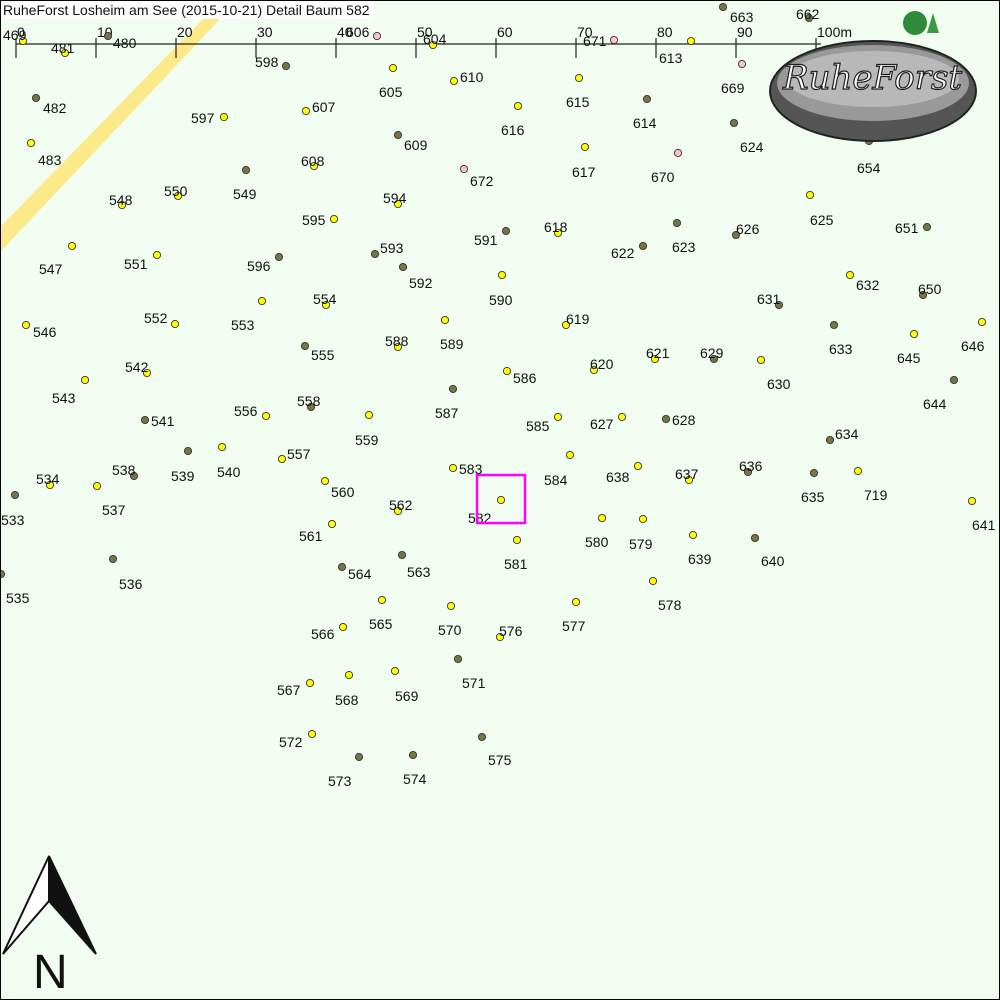  What do you see at coordinates (935, 404) in the screenshot?
I see `tree-label: 644` at bounding box center [935, 404].